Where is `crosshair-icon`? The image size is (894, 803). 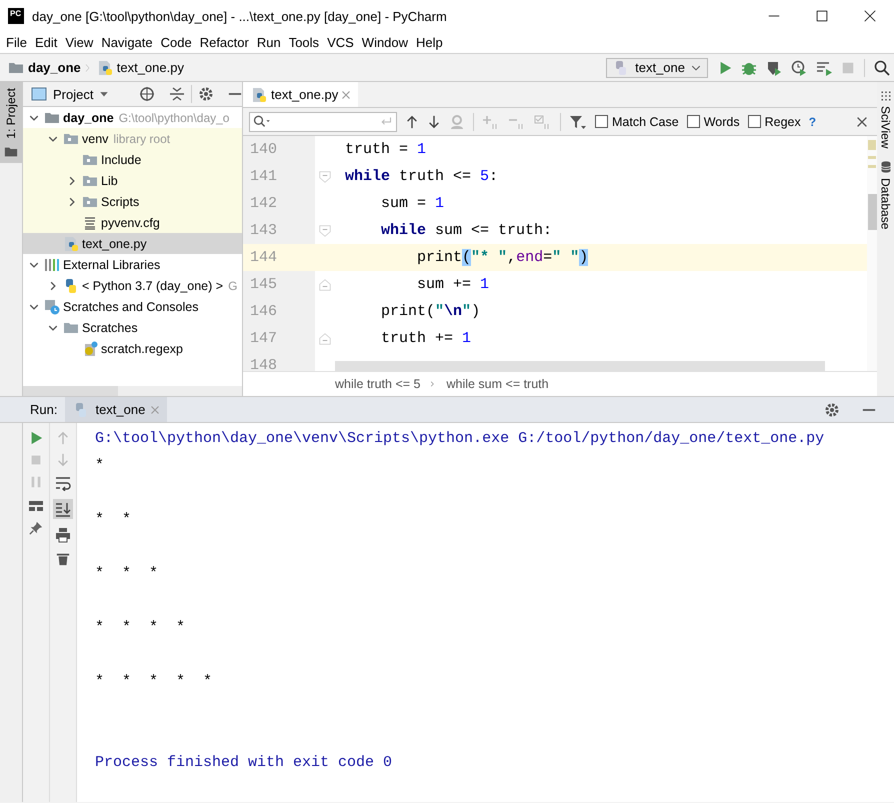
crosshair-icon is located at coordinates (146, 94).